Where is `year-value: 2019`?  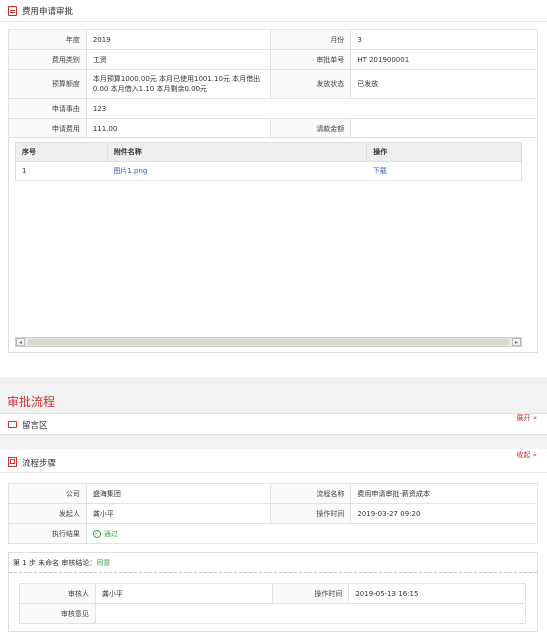 year-value: 2019 is located at coordinates (178, 39).